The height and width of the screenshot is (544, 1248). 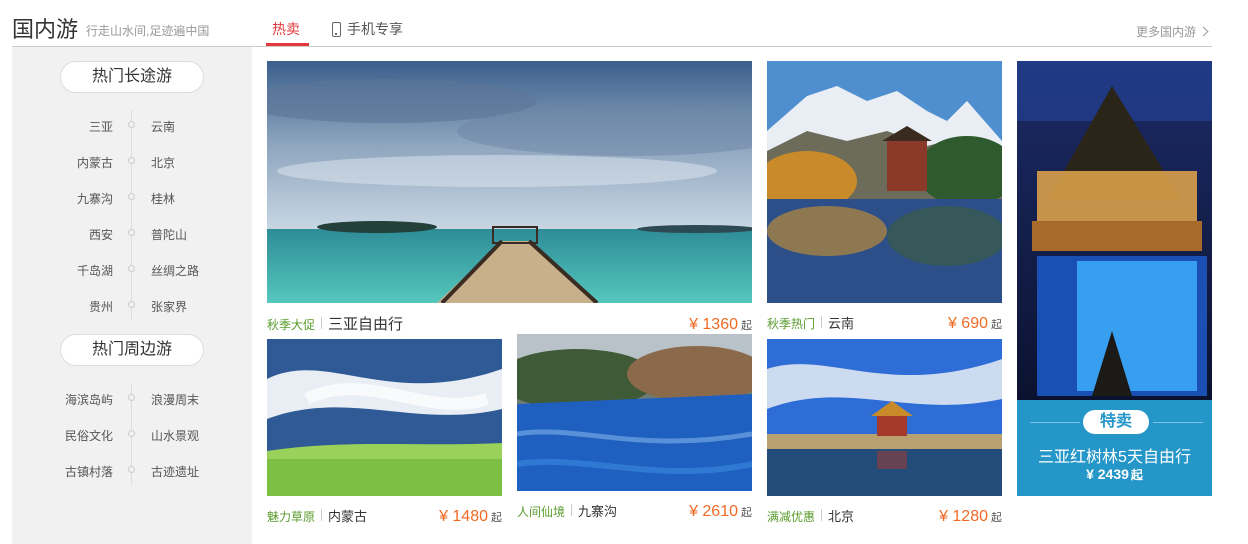 I want to click on destination-link: 山水景观, so click(x=196, y=435).